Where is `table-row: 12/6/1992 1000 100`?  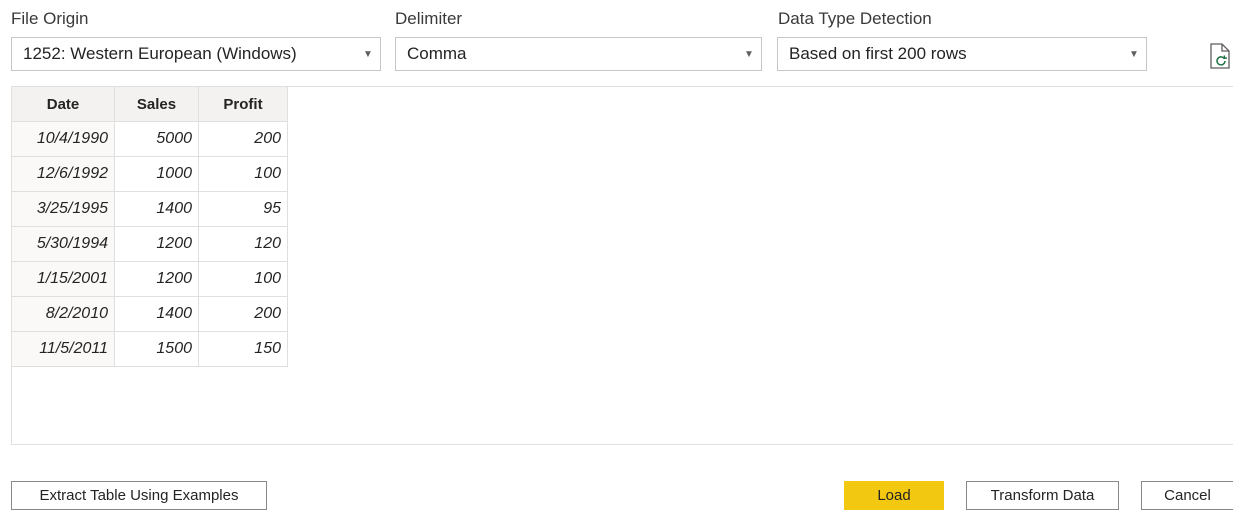
table-row: 12/6/1992 1000 100 is located at coordinates (150, 174).